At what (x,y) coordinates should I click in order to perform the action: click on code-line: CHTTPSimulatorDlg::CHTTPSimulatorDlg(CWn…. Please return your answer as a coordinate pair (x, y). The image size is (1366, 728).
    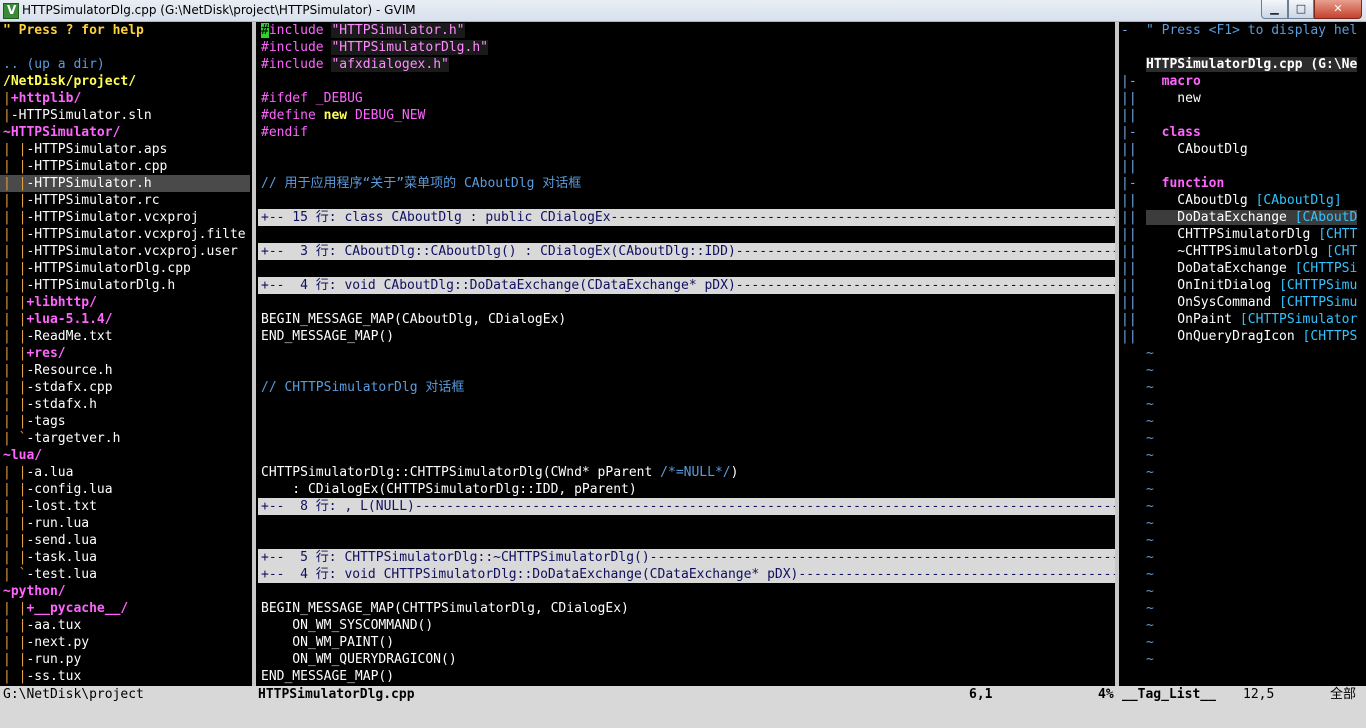
    Looking at the image, I should click on (686, 472).